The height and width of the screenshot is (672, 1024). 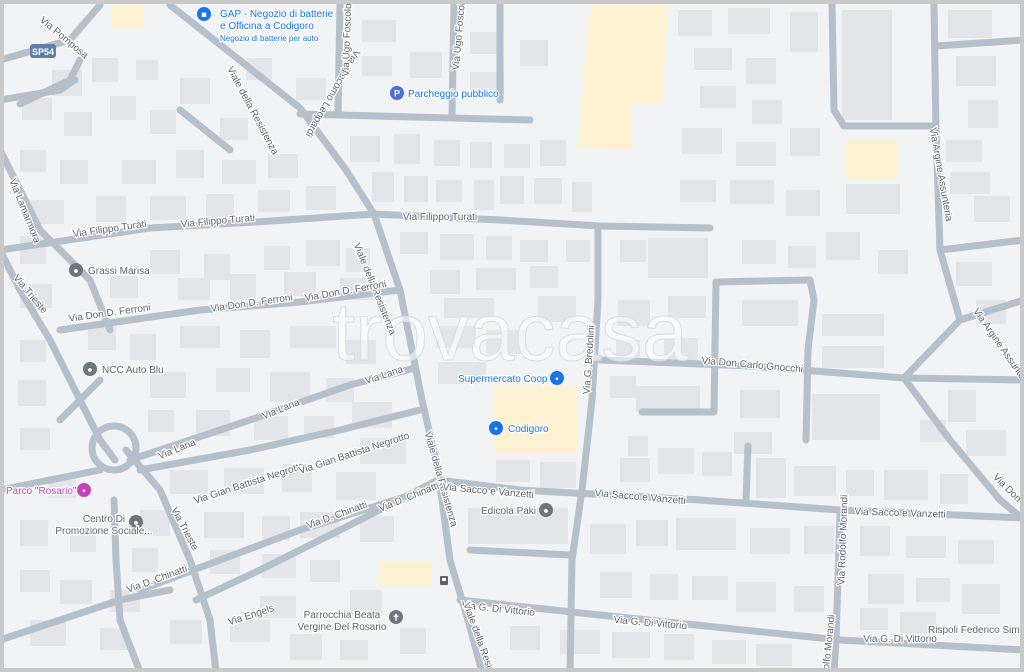 I want to click on poi-icon-glyph: ■, so click(x=203, y=15).